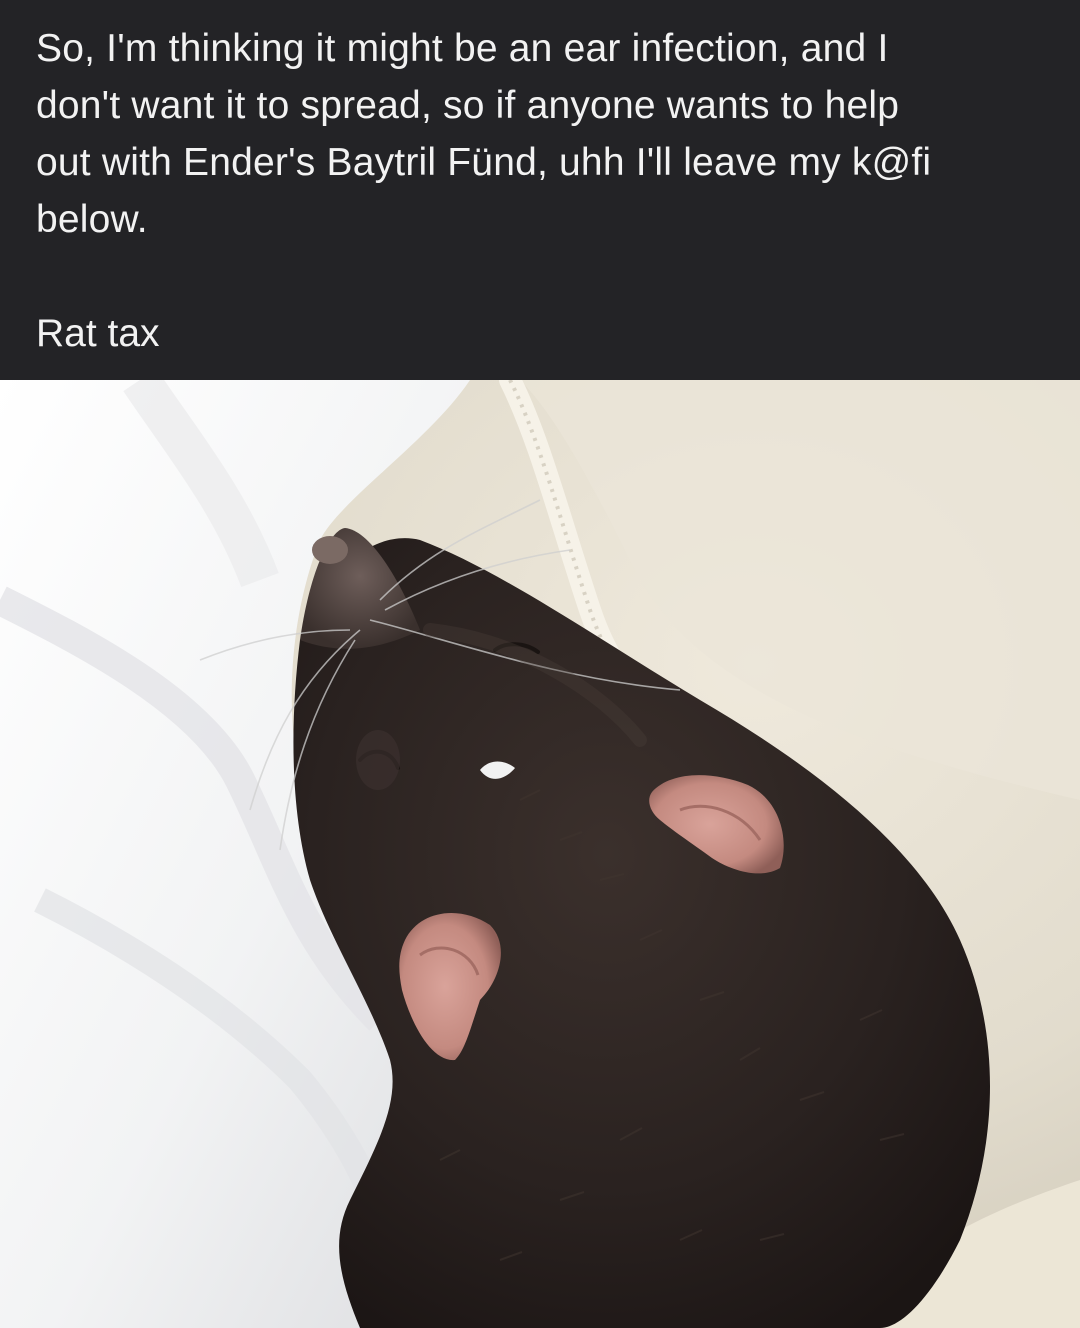 The image size is (1080, 1328). I want to click on post-tag-line: Rat tax, so click(98, 333).